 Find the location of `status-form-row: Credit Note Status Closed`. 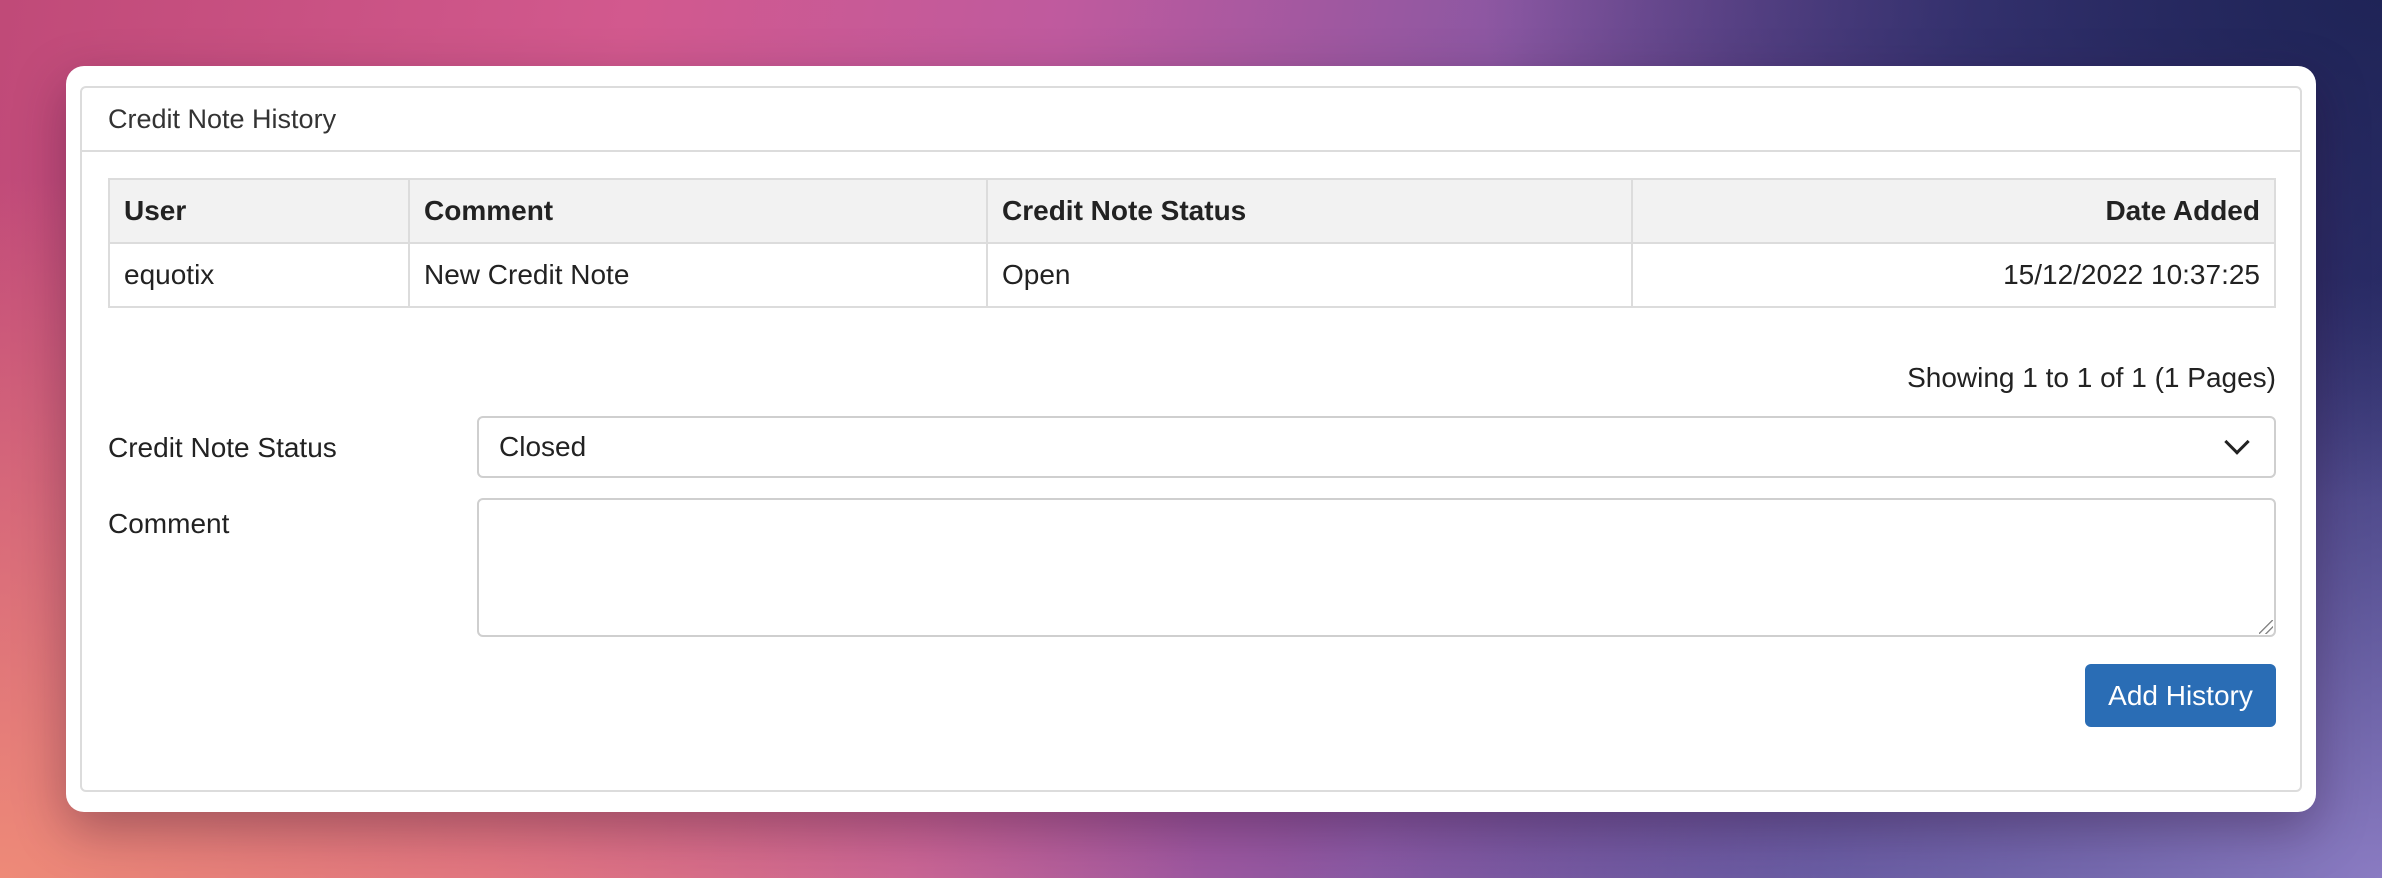

status-form-row: Credit Note Status Closed is located at coordinates (1192, 447).